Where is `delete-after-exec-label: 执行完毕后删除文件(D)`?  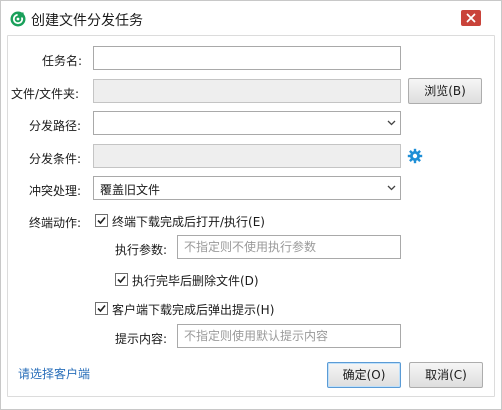 delete-after-exec-label: 执行完毕后删除文件(D) is located at coordinates (195, 280).